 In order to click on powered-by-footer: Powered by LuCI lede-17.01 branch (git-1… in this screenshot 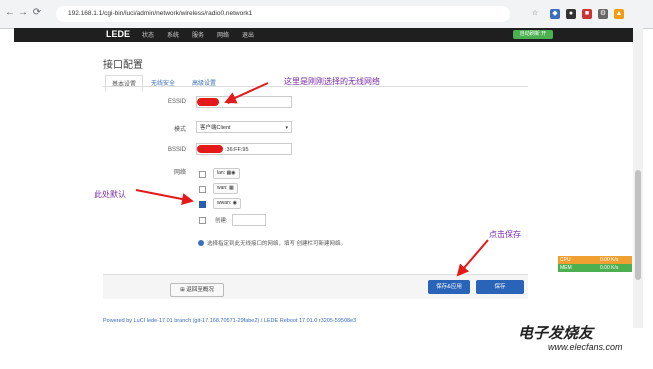, I will do `click(229, 321)`.